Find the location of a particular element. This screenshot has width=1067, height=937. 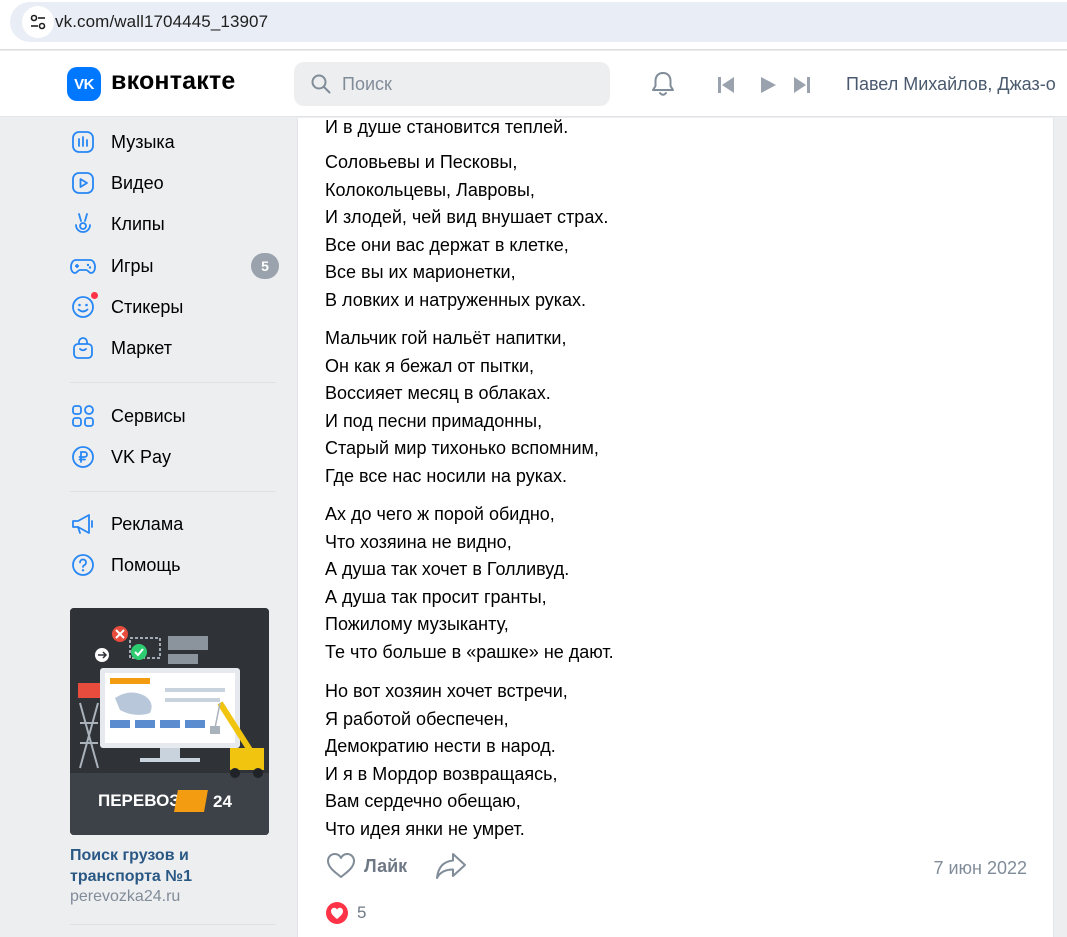

ad-image: ПЕРЕВОЗКА 24 is located at coordinates (169, 721).